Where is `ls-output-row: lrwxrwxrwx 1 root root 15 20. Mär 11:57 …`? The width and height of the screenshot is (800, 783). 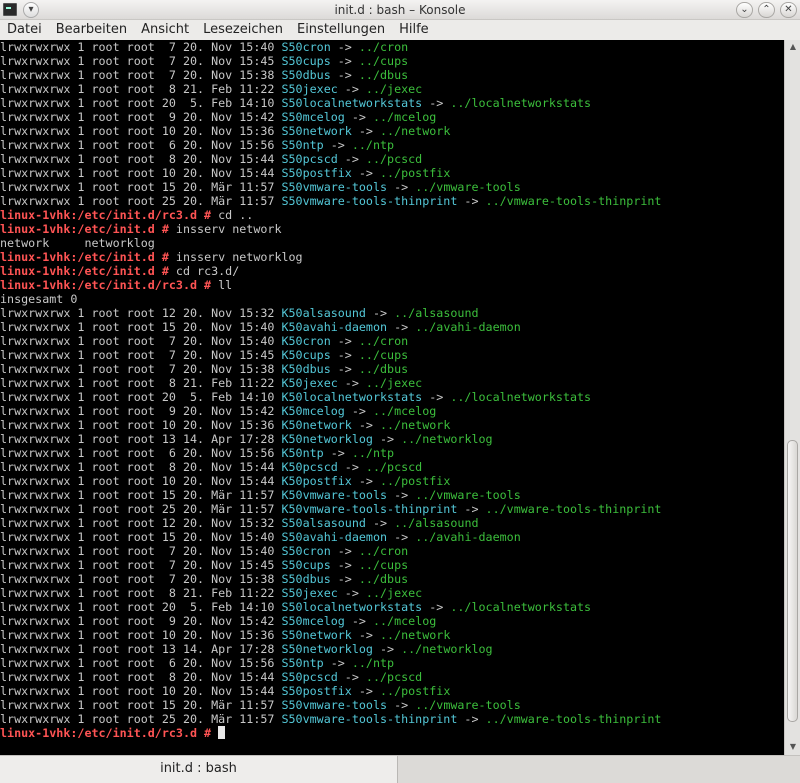
ls-output-row: lrwxrwxrwx 1 root root 15 20. Mär 11:57 … is located at coordinates (392, 495).